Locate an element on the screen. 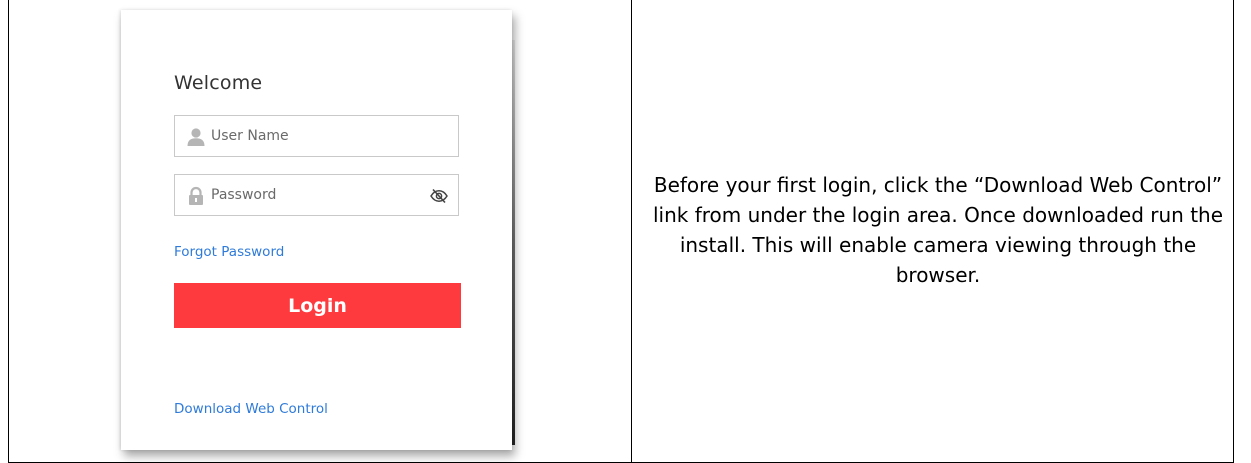  lock-icon is located at coordinates (196, 196).